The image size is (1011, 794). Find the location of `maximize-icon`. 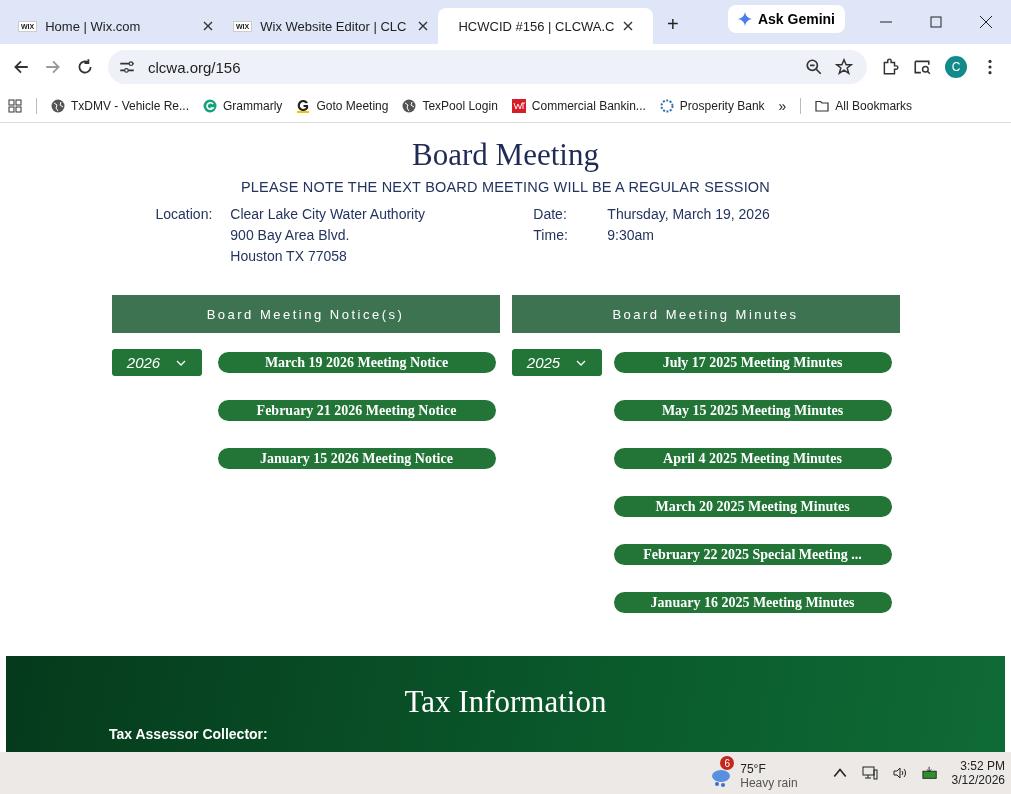

maximize-icon is located at coordinates (936, 22).